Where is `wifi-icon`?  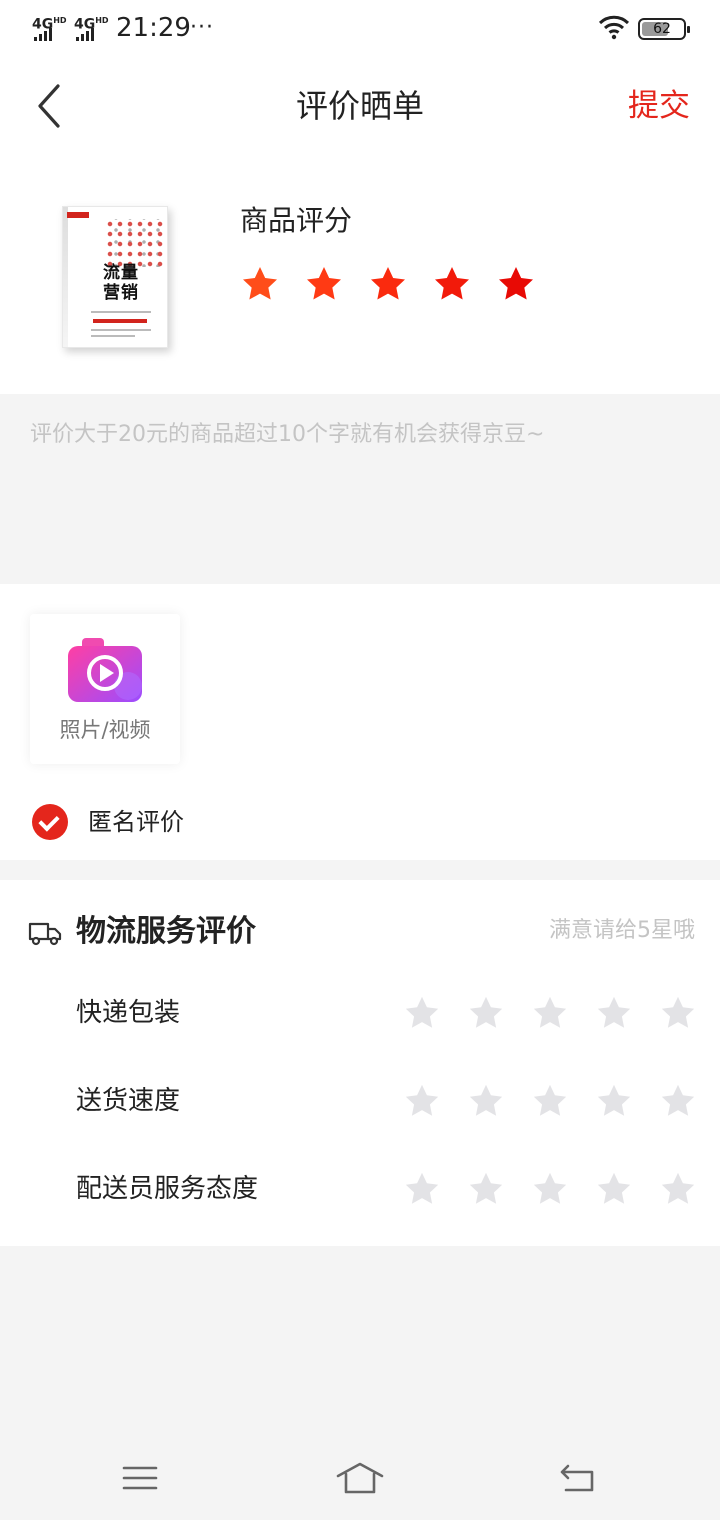
wifi-icon is located at coordinates (614, 27).